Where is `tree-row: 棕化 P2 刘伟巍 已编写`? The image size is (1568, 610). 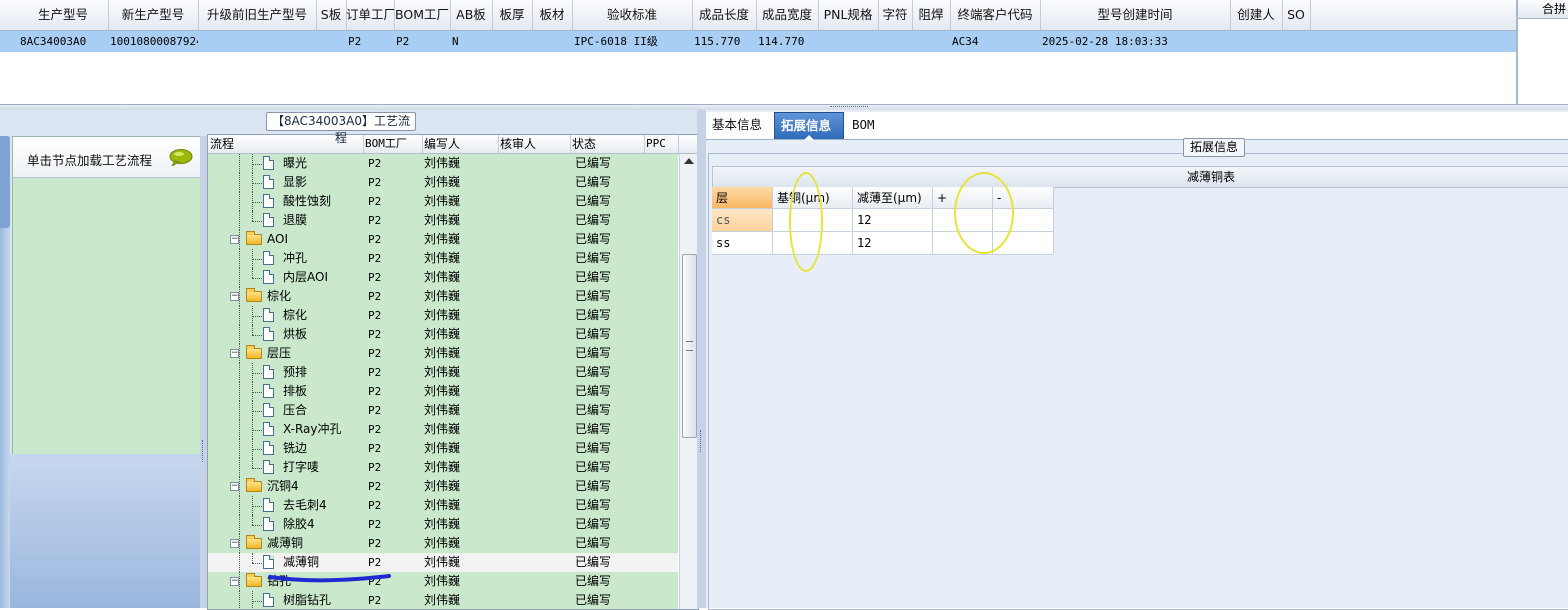 tree-row: 棕化 P2 刘伟巍 已编写 is located at coordinates (443, 315).